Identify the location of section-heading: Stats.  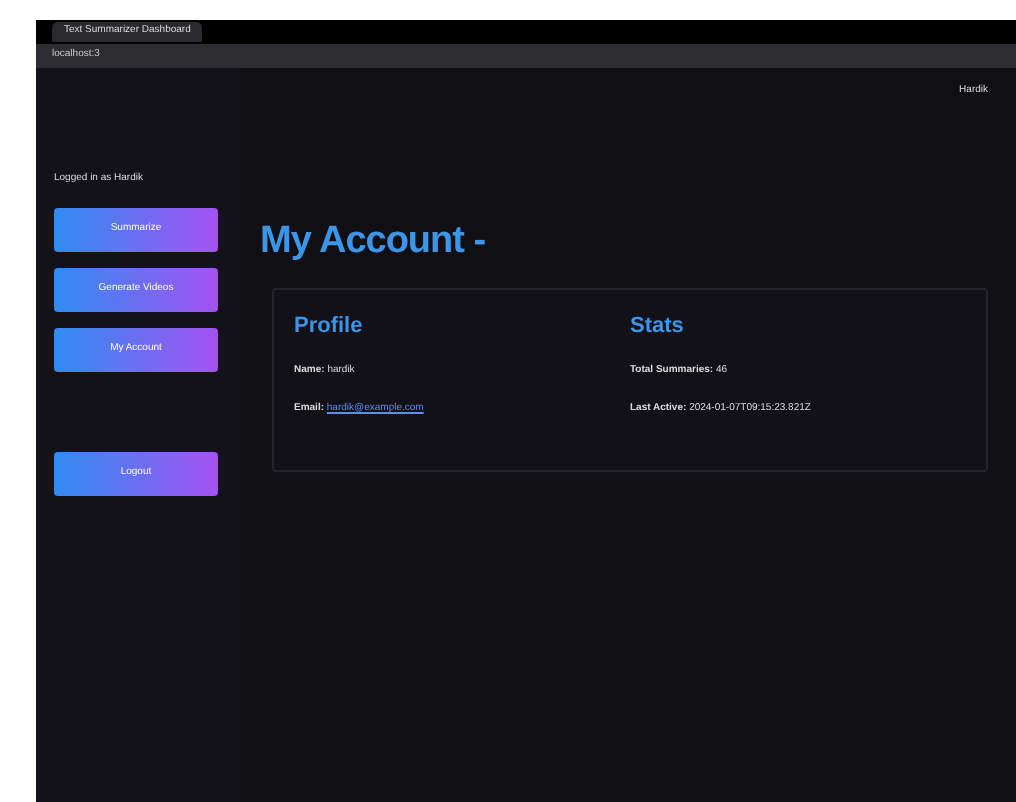
(658, 327).